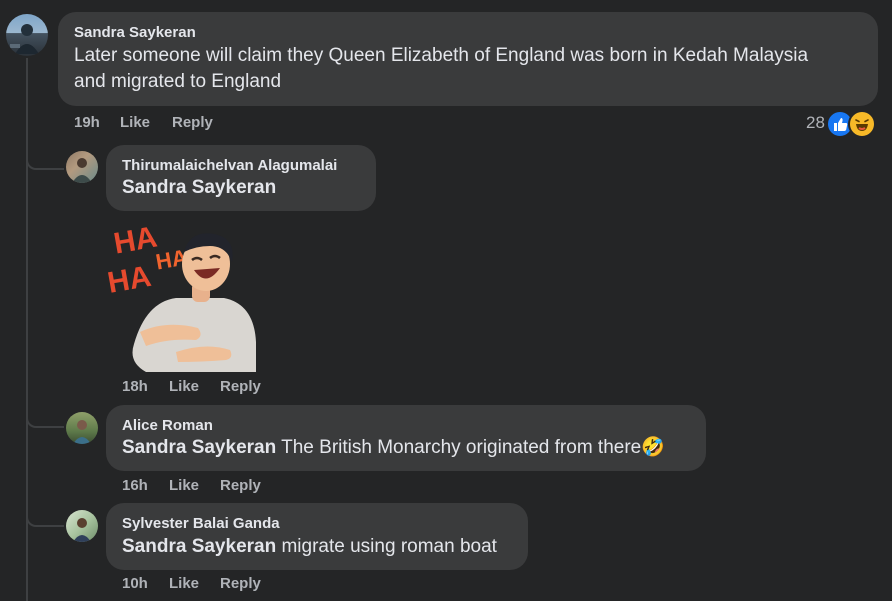 The image size is (892, 601). I want to click on comment-text-line: and migrated to England, so click(178, 81).